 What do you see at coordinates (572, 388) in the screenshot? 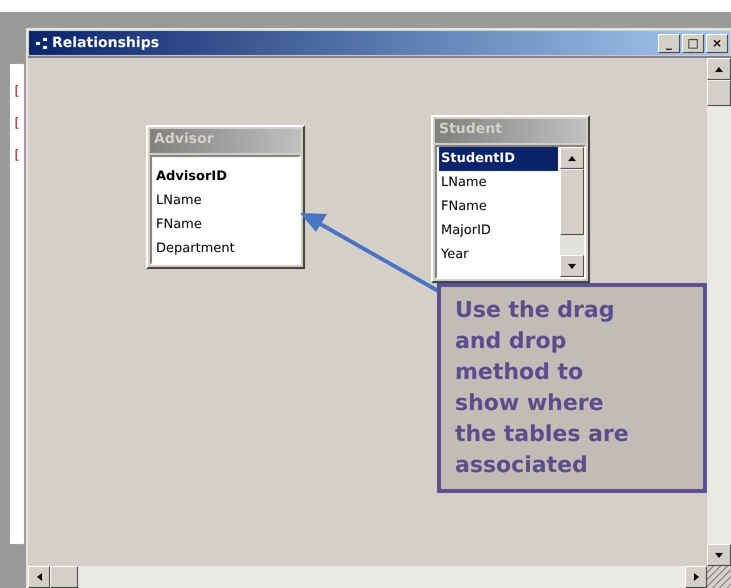
I see `callout-note: Use the drag and drop method to show where the tables are associated` at bounding box center [572, 388].